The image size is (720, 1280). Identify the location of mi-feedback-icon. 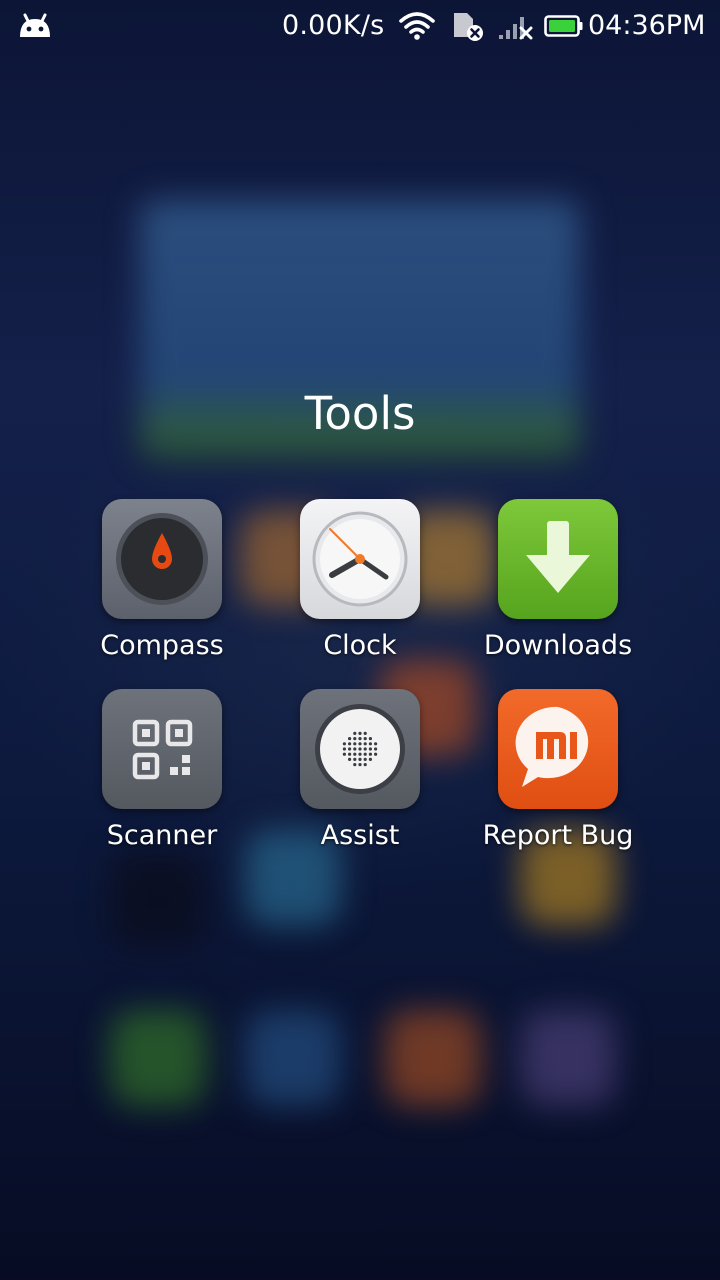
(558, 749).